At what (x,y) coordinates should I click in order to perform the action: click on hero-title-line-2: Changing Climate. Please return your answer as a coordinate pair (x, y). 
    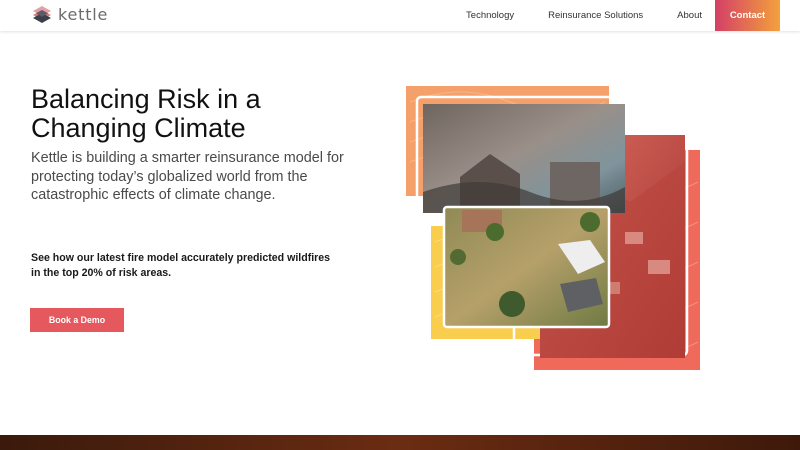
    Looking at the image, I should click on (138, 128).